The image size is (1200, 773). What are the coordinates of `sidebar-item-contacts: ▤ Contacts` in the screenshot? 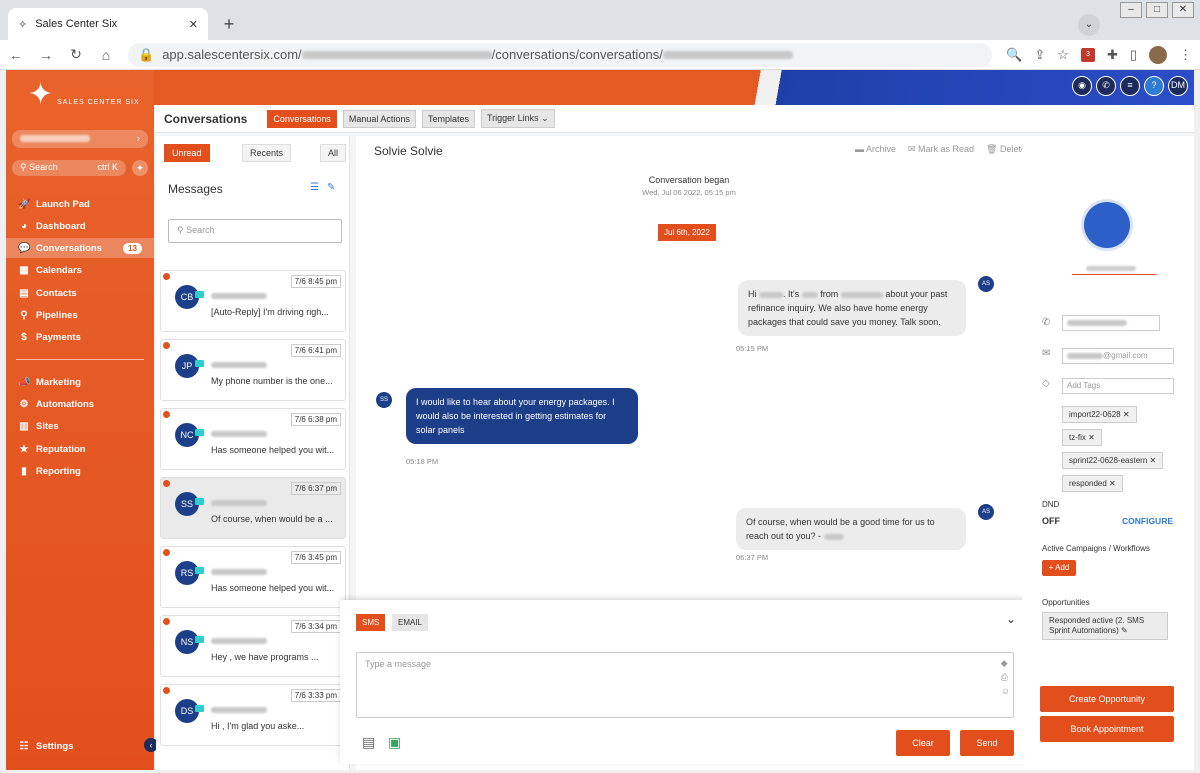 It's located at (80, 293).